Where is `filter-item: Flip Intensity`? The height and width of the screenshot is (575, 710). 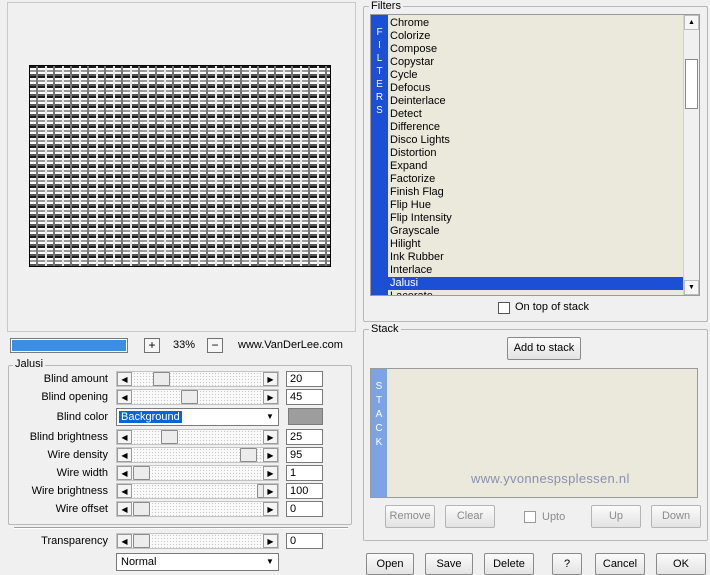 filter-item: Flip Intensity is located at coordinates (536, 218).